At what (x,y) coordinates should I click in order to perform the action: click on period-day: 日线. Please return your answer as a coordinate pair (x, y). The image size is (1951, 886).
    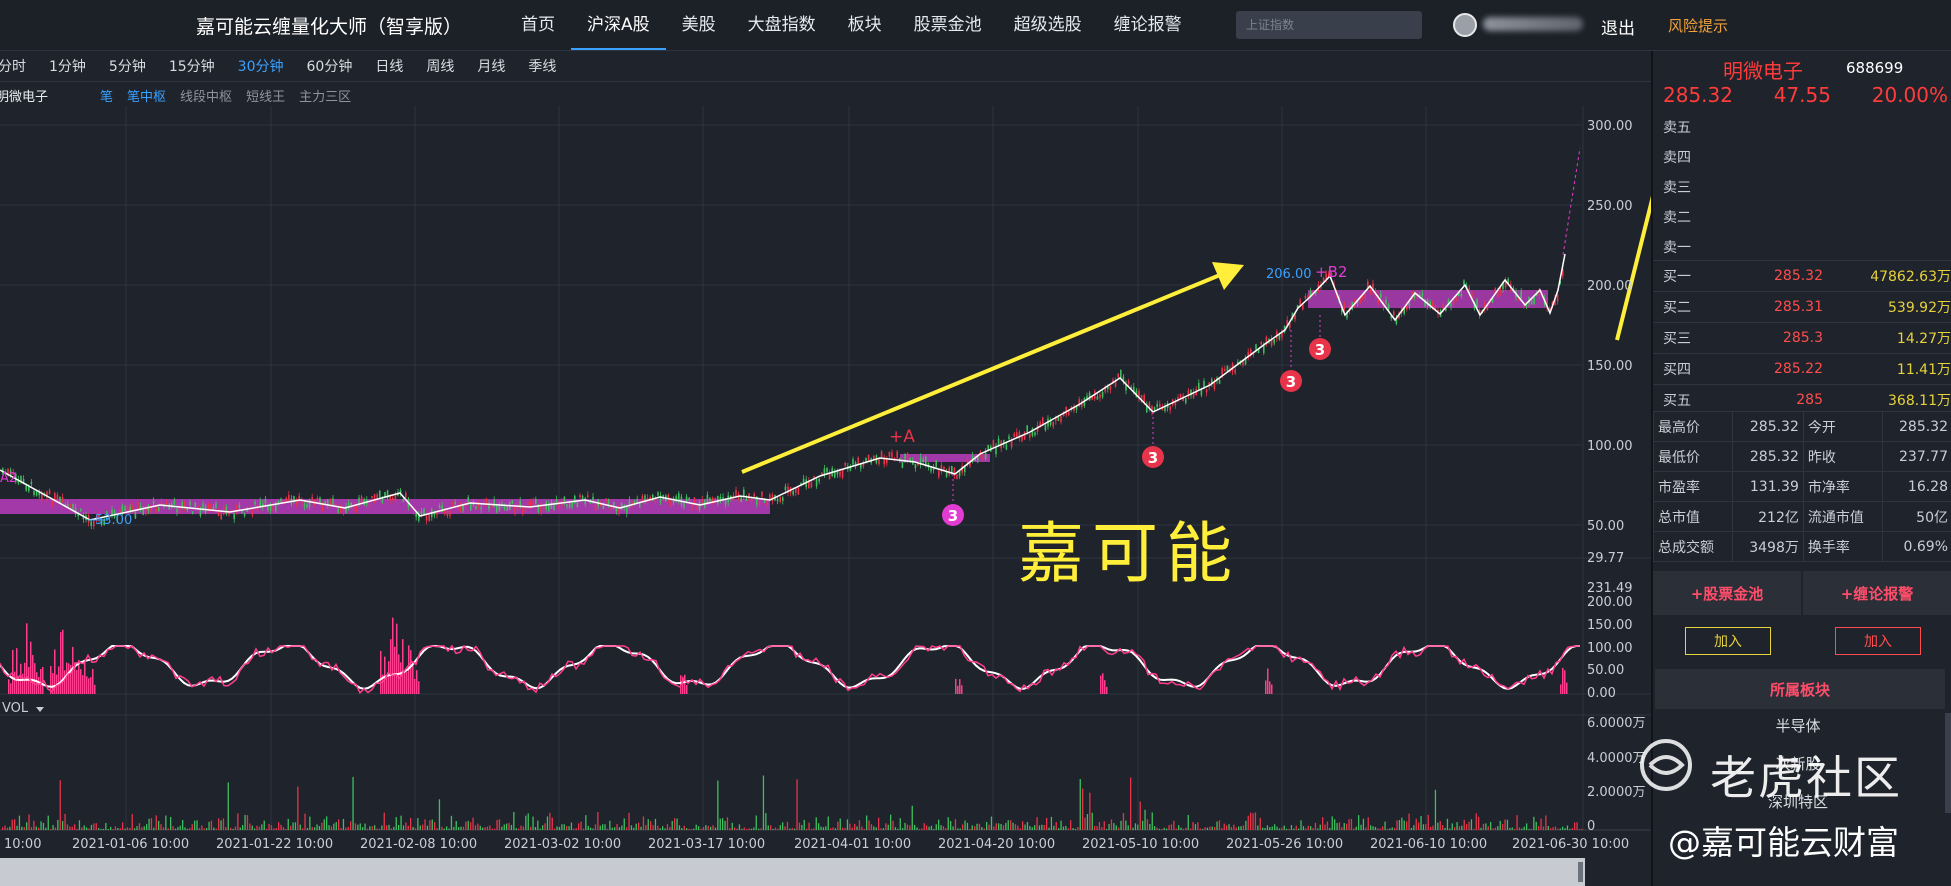
    Looking at the image, I should click on (389, 66).